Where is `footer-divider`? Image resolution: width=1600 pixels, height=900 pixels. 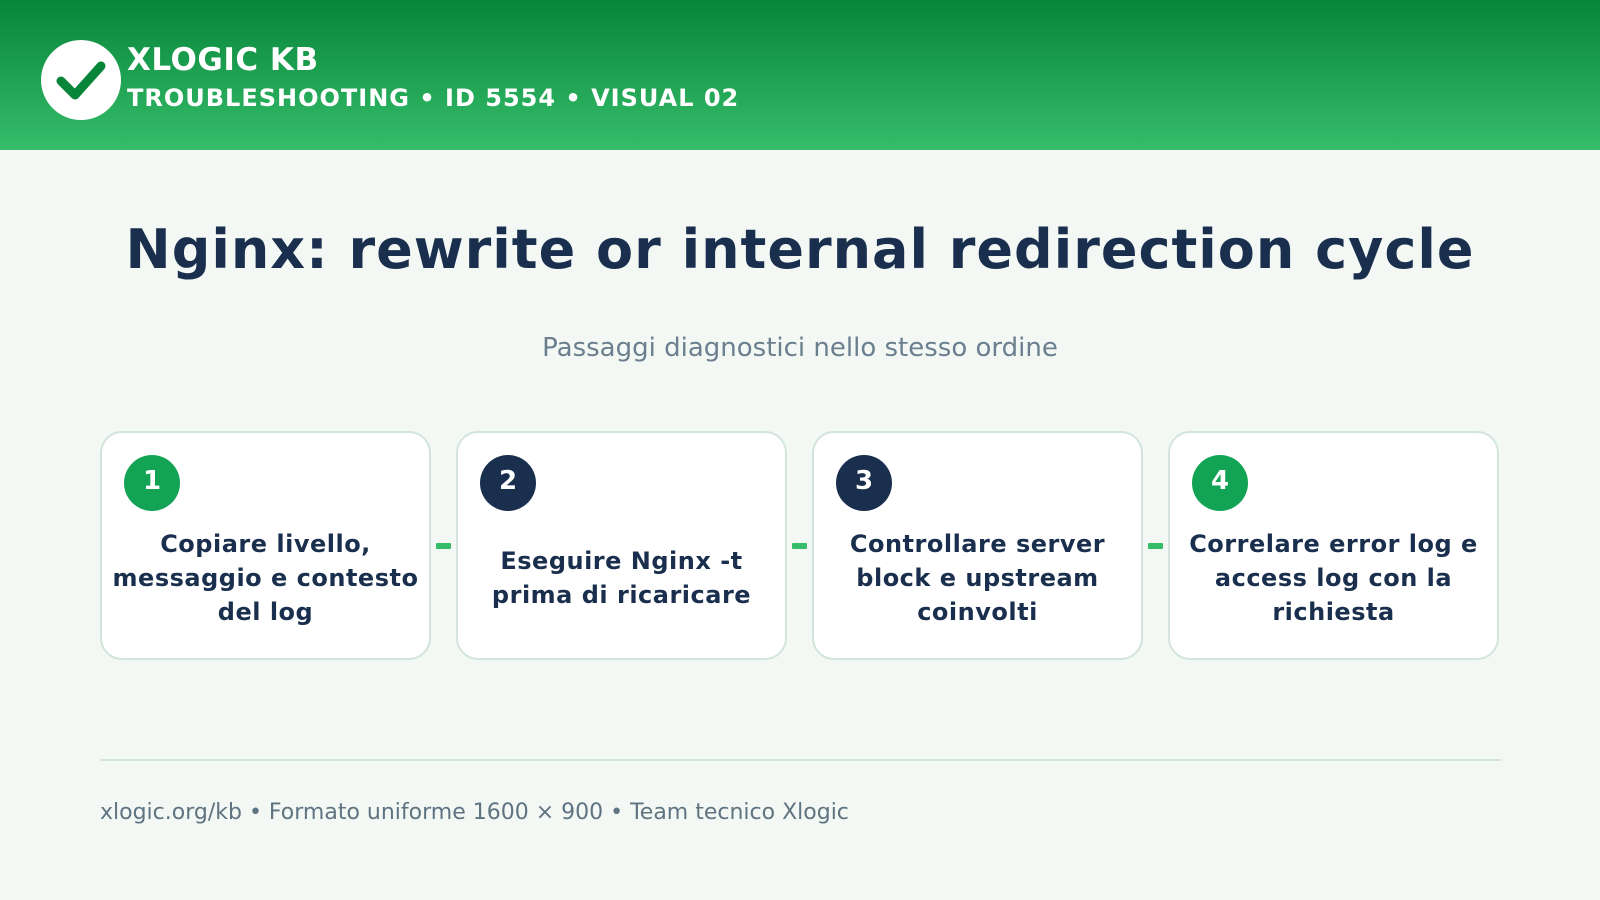 footer-divider is located at coordinates (800, 760).